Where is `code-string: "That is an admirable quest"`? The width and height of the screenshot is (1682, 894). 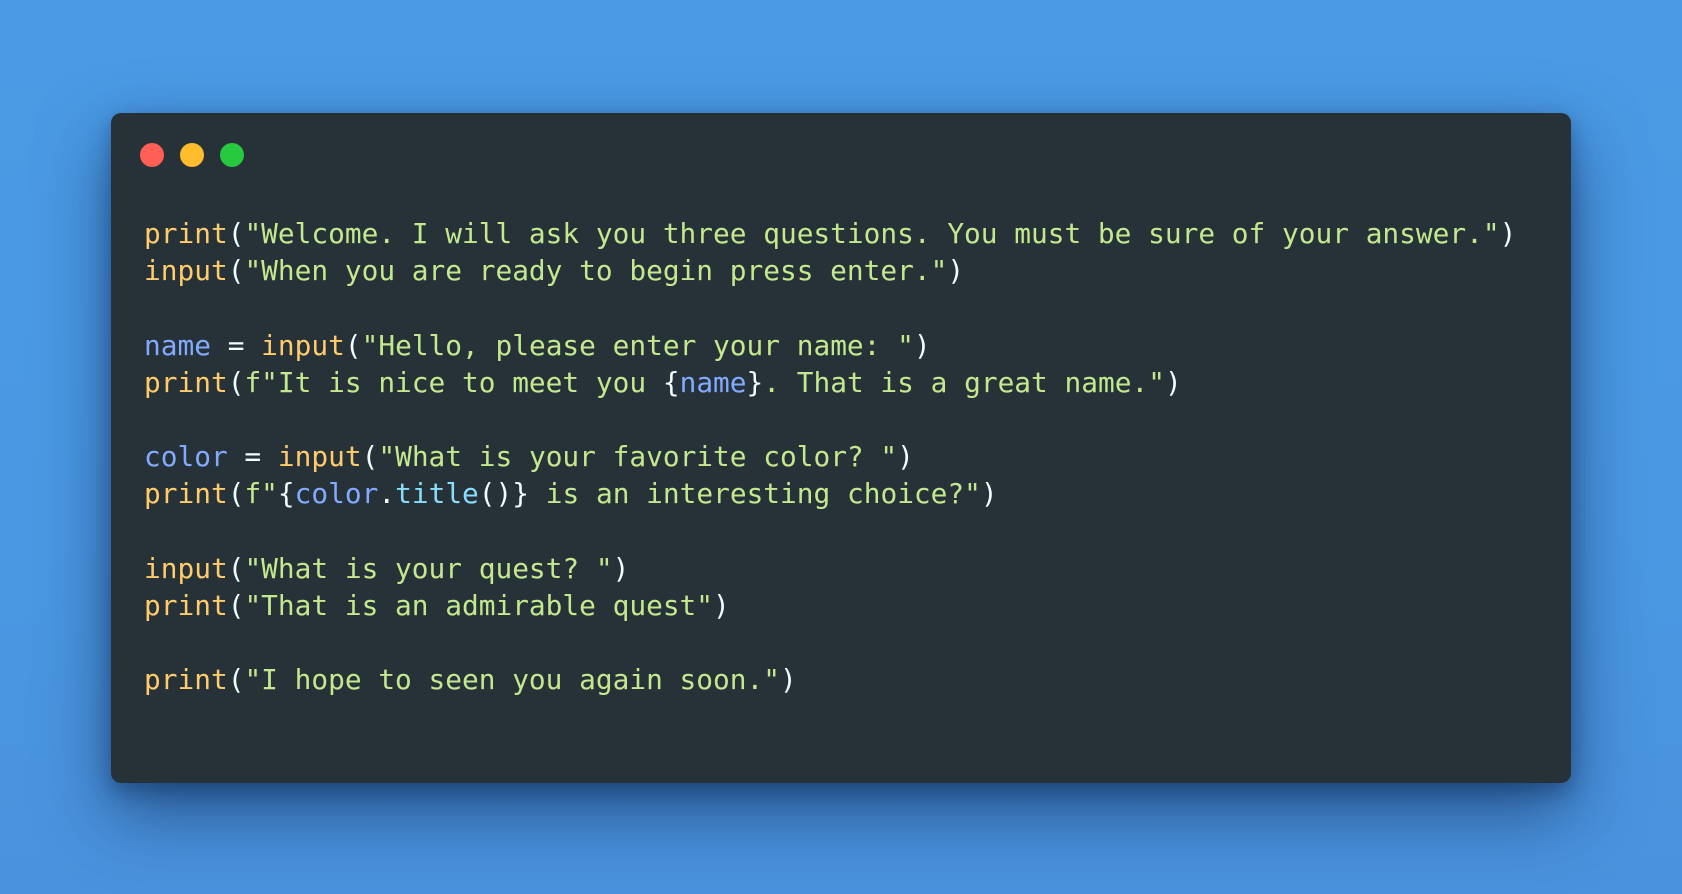
code-string: "That is an admirable quest" is located at coordinates (479, 605).